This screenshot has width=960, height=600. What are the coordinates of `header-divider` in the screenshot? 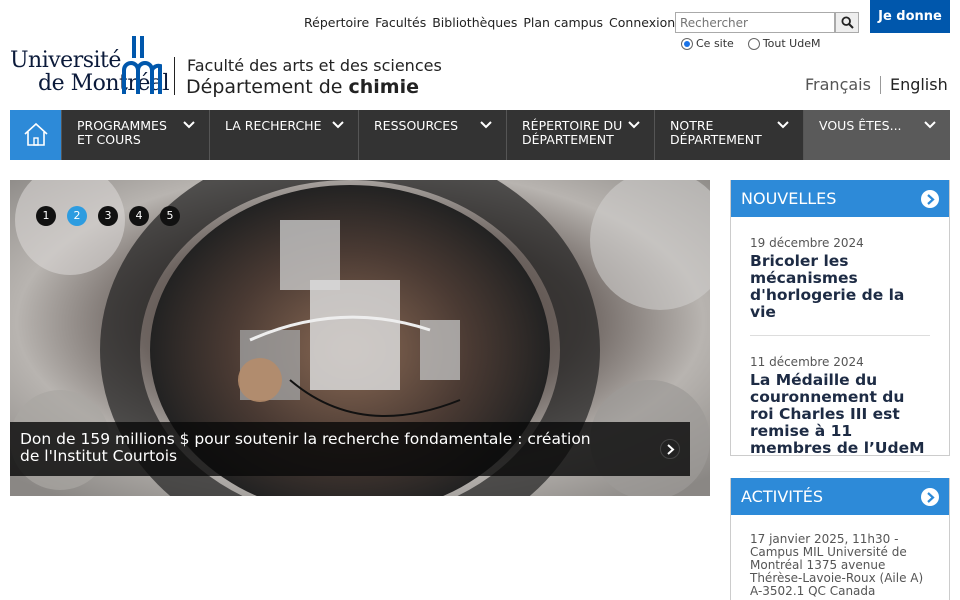 It's located at (174, 76).